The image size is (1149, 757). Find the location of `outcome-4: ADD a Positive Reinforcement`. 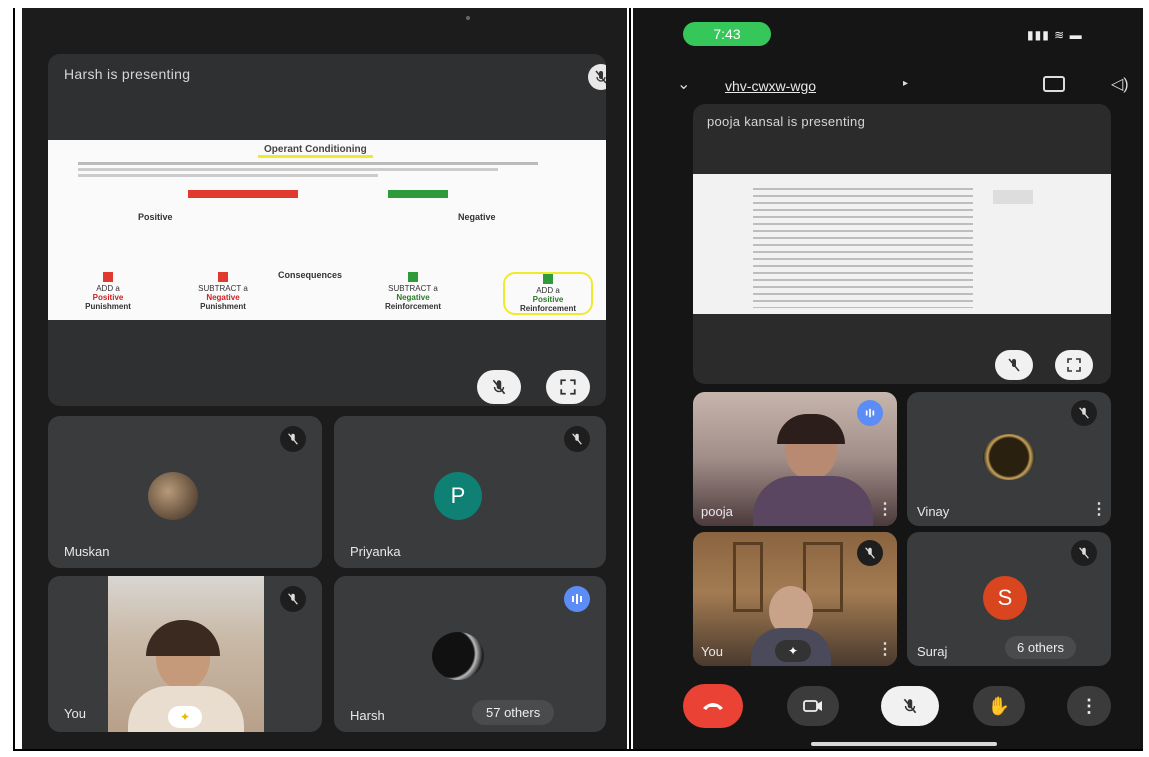

outcome-4: ADD a Positive Reinforcement is located at coordinates (548, 293).